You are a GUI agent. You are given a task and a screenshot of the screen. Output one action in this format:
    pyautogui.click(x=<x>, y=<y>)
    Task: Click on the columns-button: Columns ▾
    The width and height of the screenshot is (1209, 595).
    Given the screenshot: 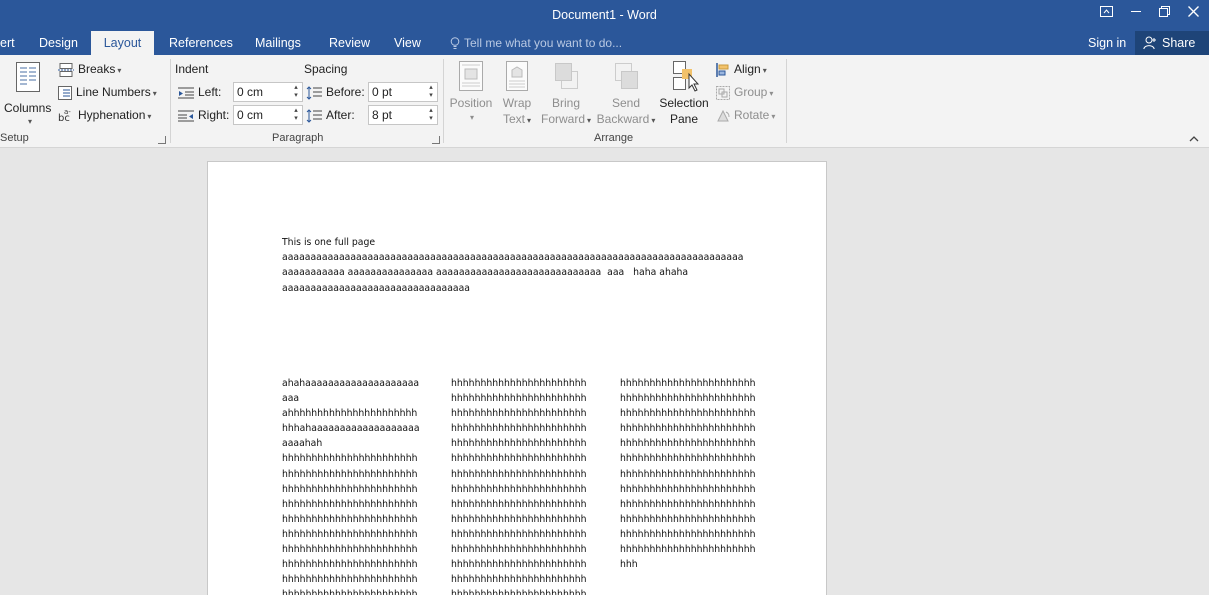 What is the action you would take?
    pyautogui.click(x=29, y=93)
    